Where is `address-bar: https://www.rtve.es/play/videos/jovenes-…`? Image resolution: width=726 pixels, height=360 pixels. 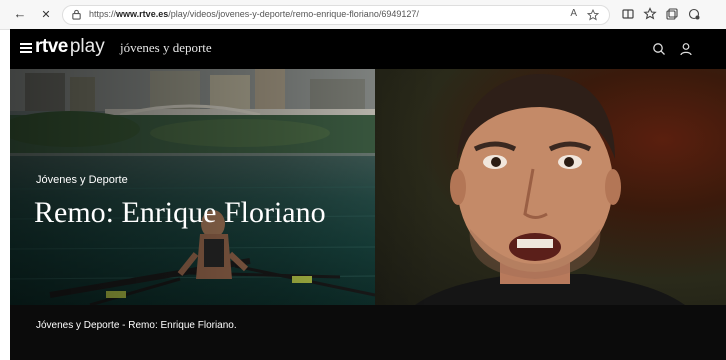
address-bar: https://www.rtve.es/play/videos/jovenes-… is located at coordinates (336, 15).